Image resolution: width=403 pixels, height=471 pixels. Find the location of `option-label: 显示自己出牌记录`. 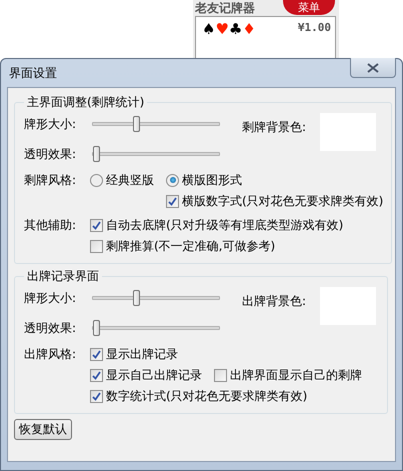

option-label: 显示自己出牌记录 is located at coordinates (154, 375).